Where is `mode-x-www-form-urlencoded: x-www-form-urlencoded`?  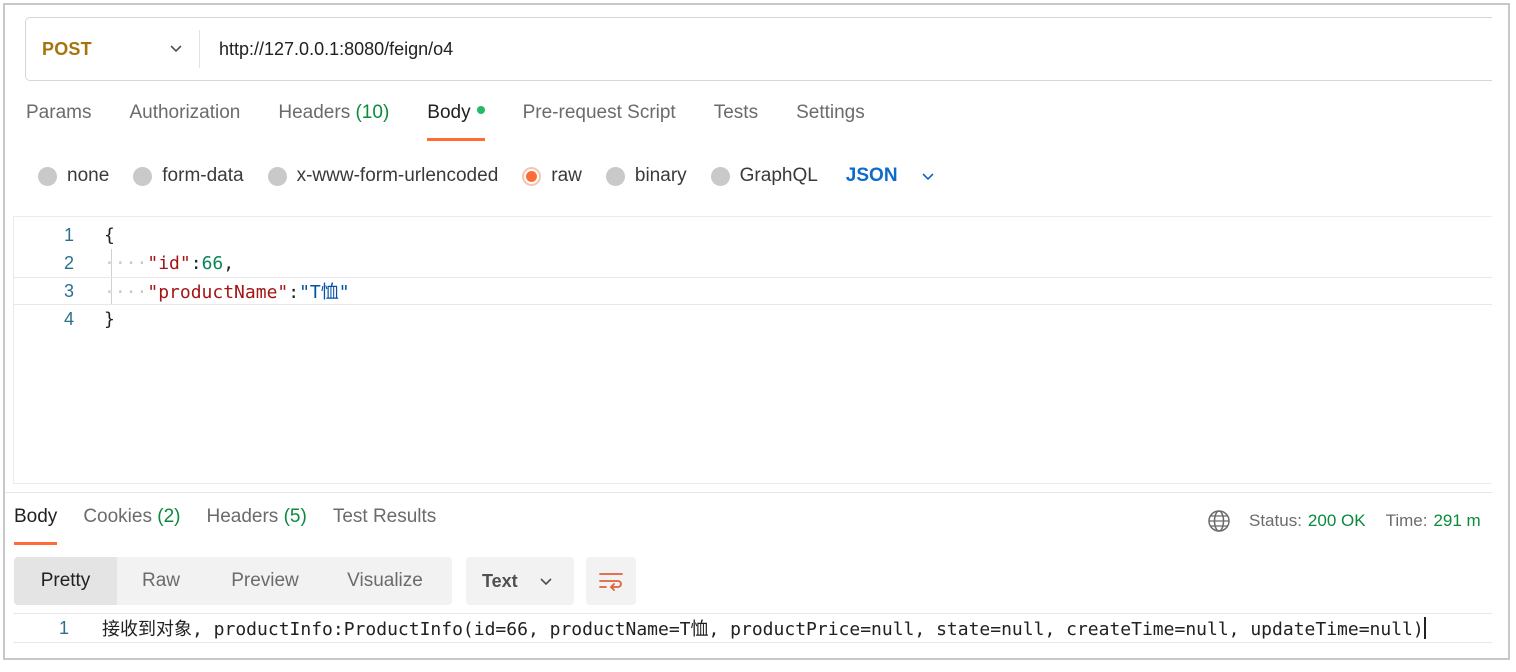
mode-x-www-form-urlencoded: x-www-form-urlencoded is located at coordinates (383, 176).